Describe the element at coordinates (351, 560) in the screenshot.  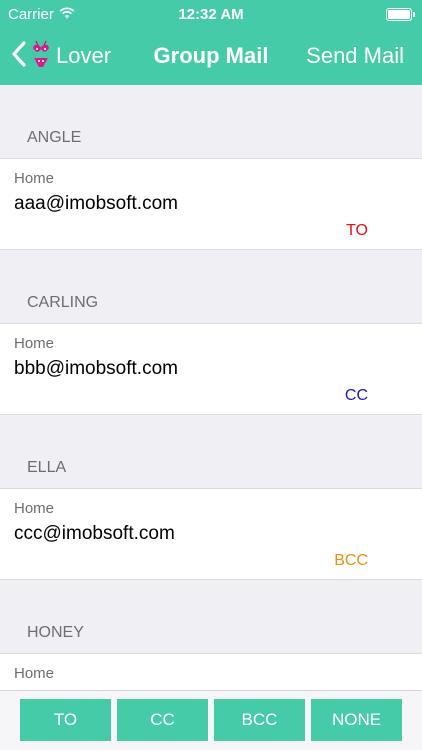
I see `recipient-tag: BCC` at that location.